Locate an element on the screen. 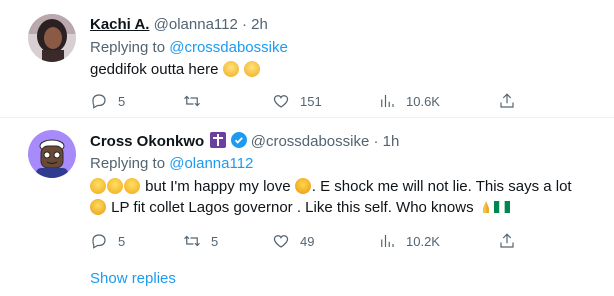  monocle-emoji-icon is located at coordinates (98, 207).